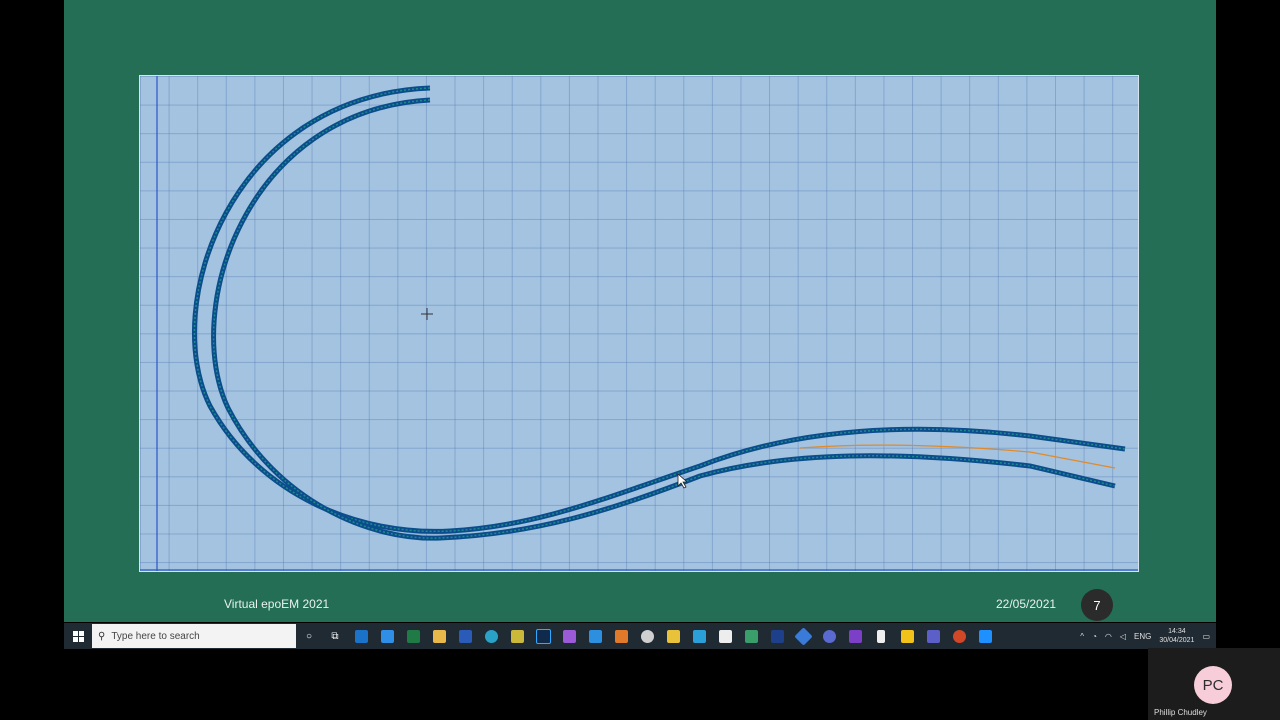 This screenshot has height=720, width=1280. I want to click on clock-time: 14:34, so click(1177, 631).